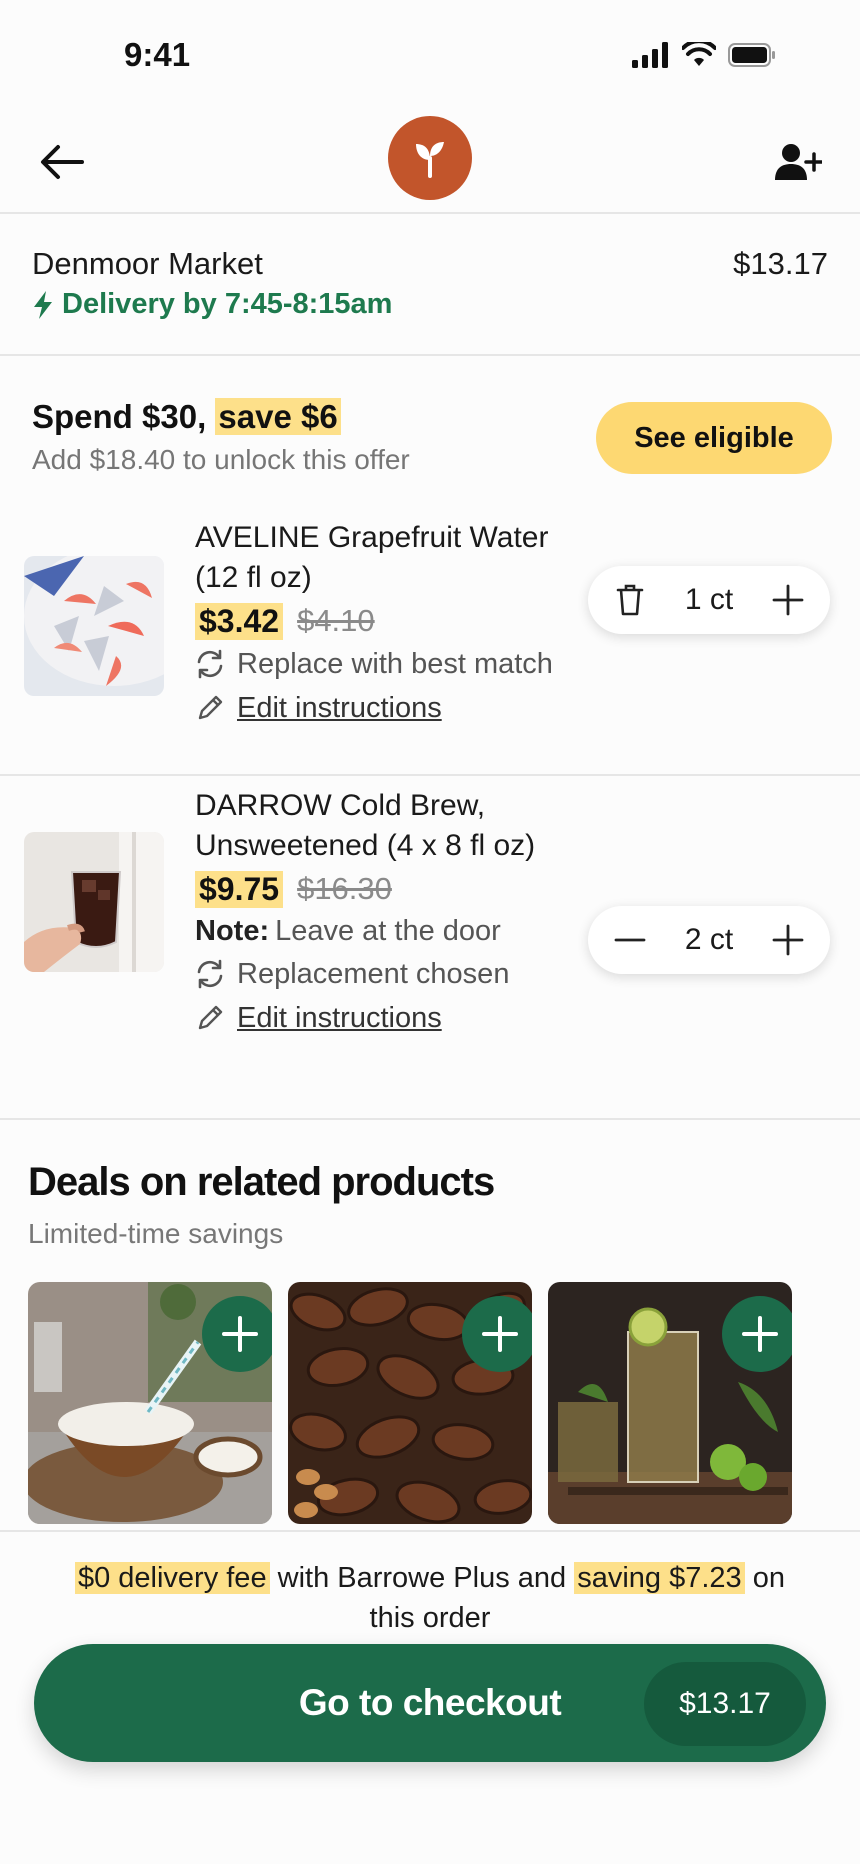 This screenshot has height=1864, width=860. I want to click on delivery-text: Delivery by 7:45-8:15am, so click(227, 304).